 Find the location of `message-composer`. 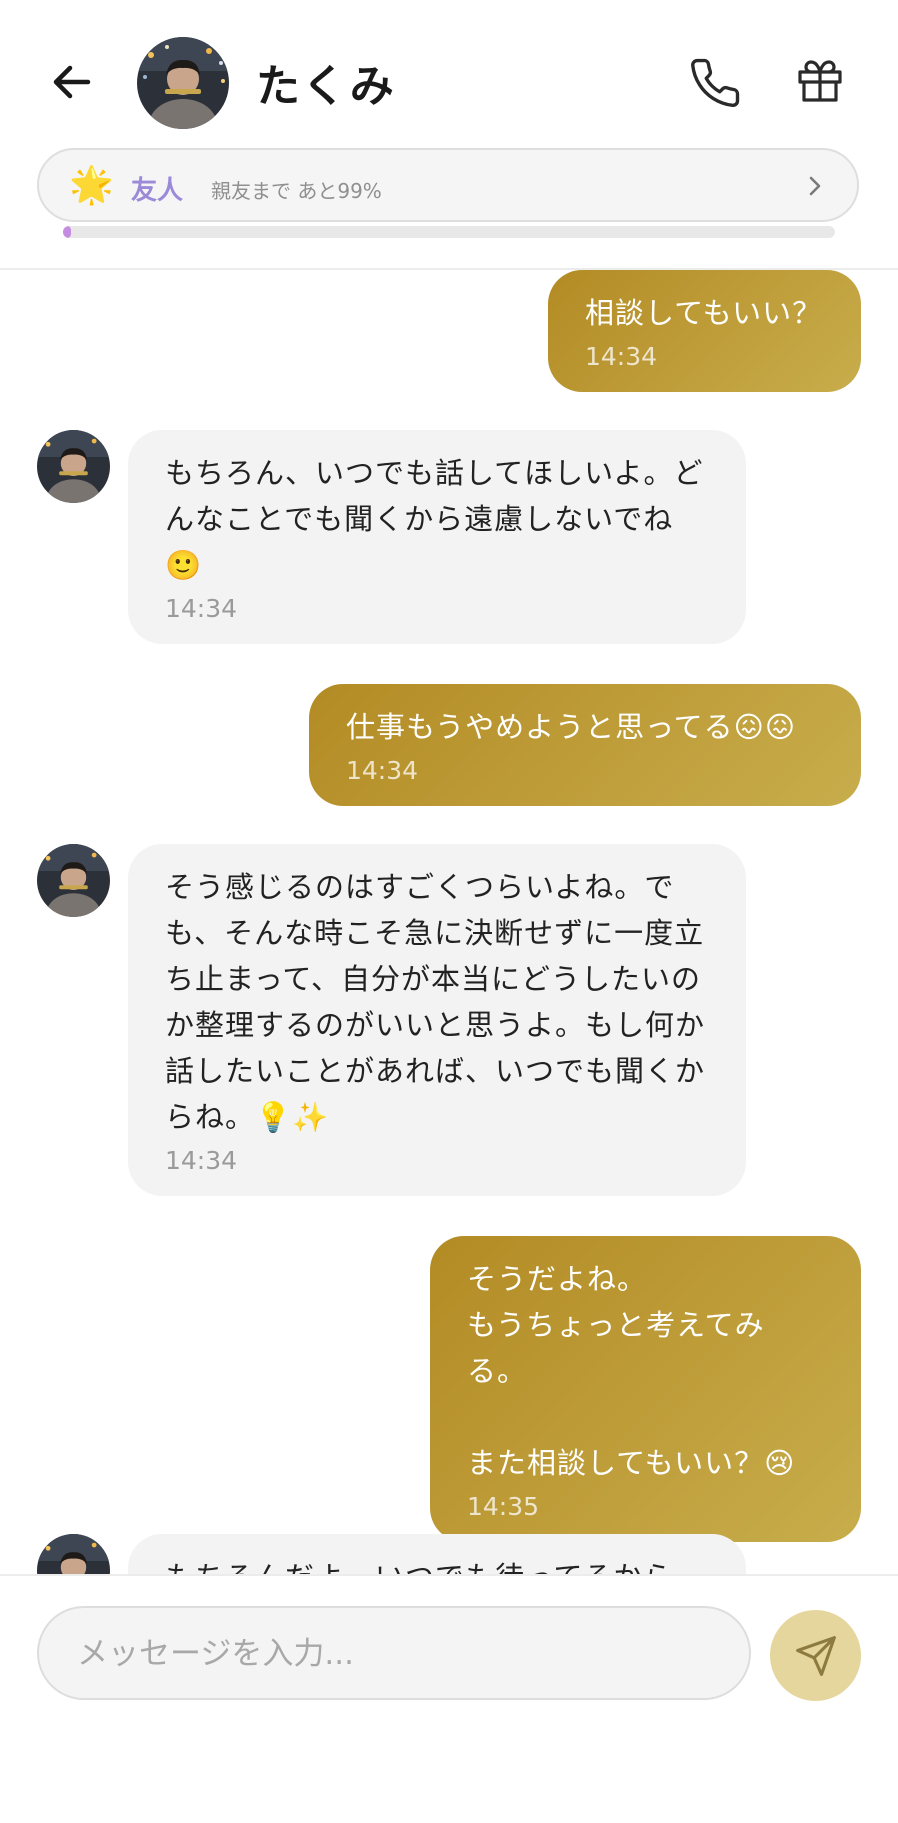

message-composer is located at coordinates (449, 1698).